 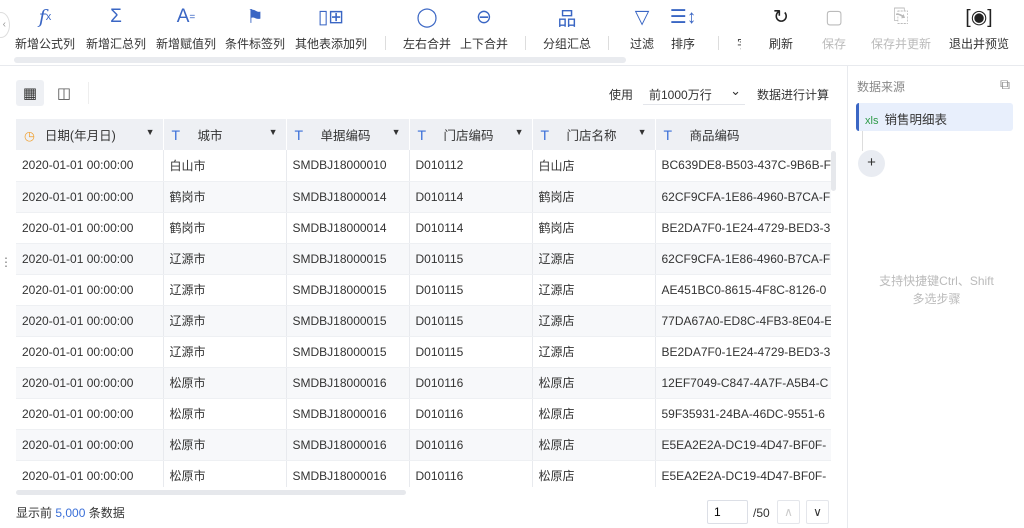 I want to click on page-input, so click(x=727, y=512).